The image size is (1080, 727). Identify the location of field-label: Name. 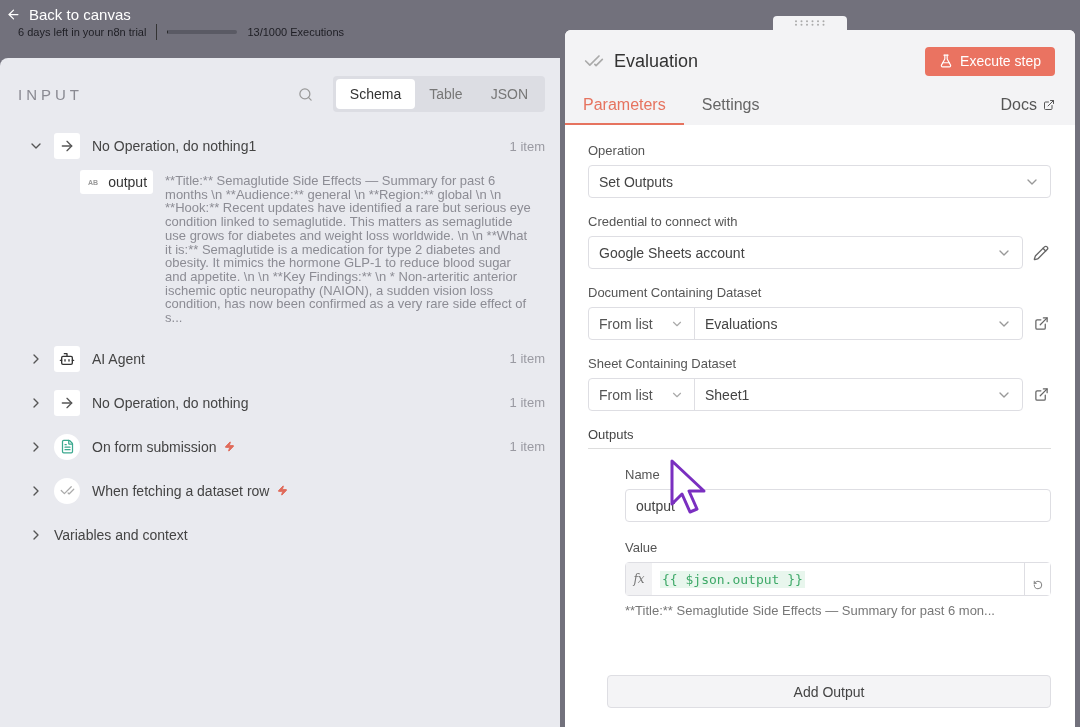
(643, 474).